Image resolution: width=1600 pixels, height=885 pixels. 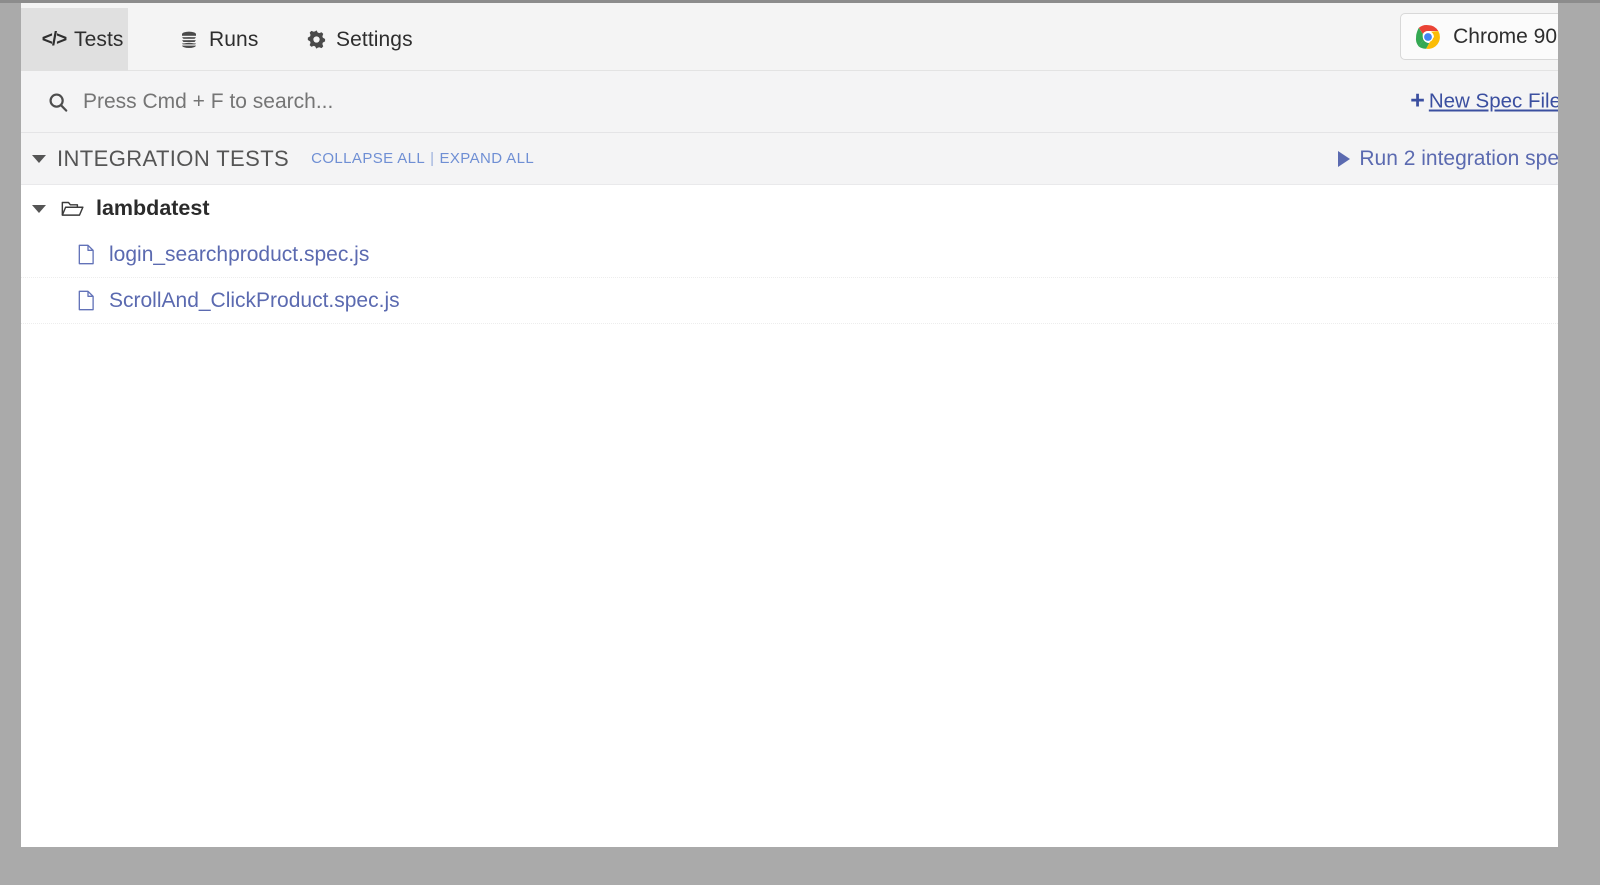 I want to click on gear-icon, so click(x=316, y=40).